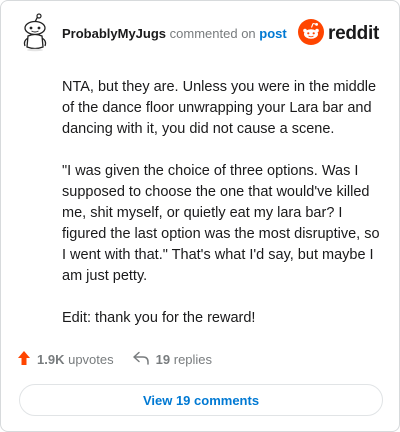 The image size is (400, 432). Describe the element at coordinates (201, 400) in the screenshot. I see `view-comments-button: View 19 comments` at that location.